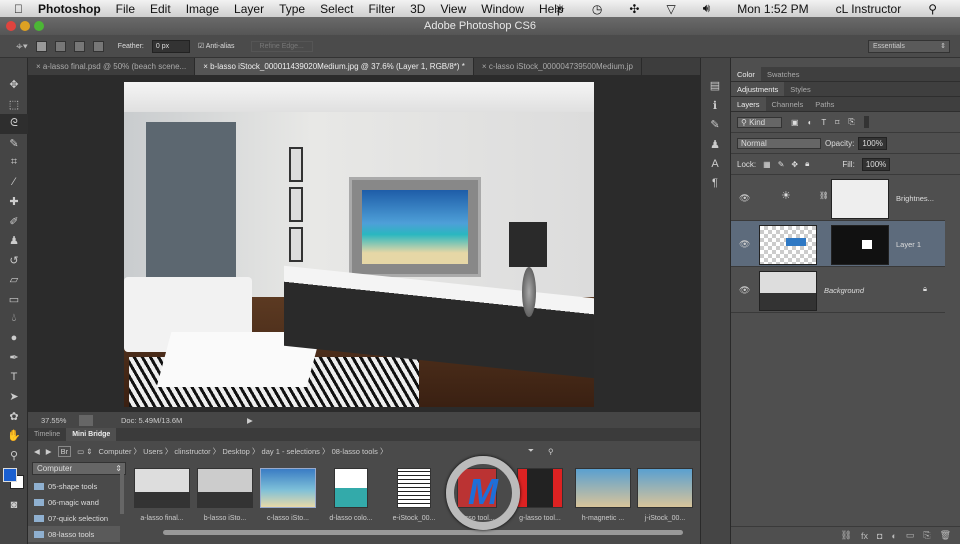 The image size is (960, 544). What do you see at coordinates (14, 202) in the screenshot?
I see `healing-brush-icon: ✚` at bounding box center [14, 202].